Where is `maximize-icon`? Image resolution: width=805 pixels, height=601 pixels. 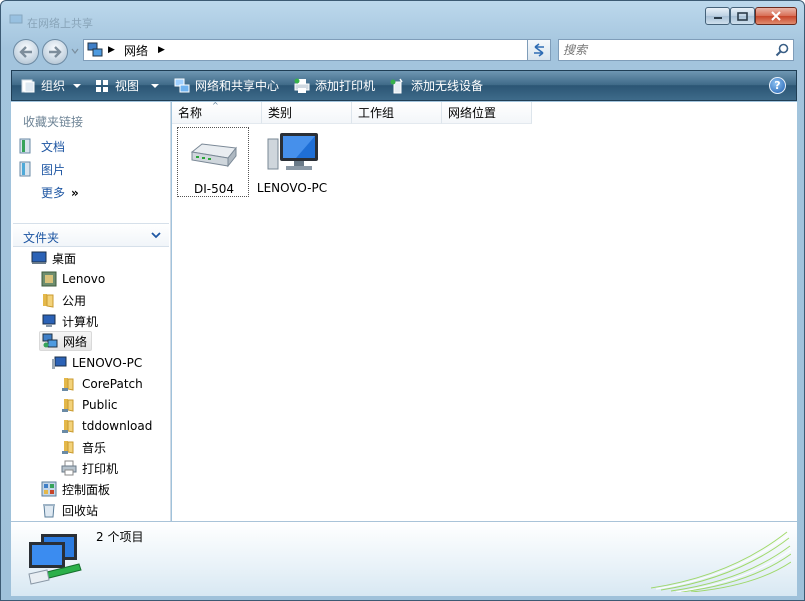 maximize-icon is located at coordinates (742, 16).